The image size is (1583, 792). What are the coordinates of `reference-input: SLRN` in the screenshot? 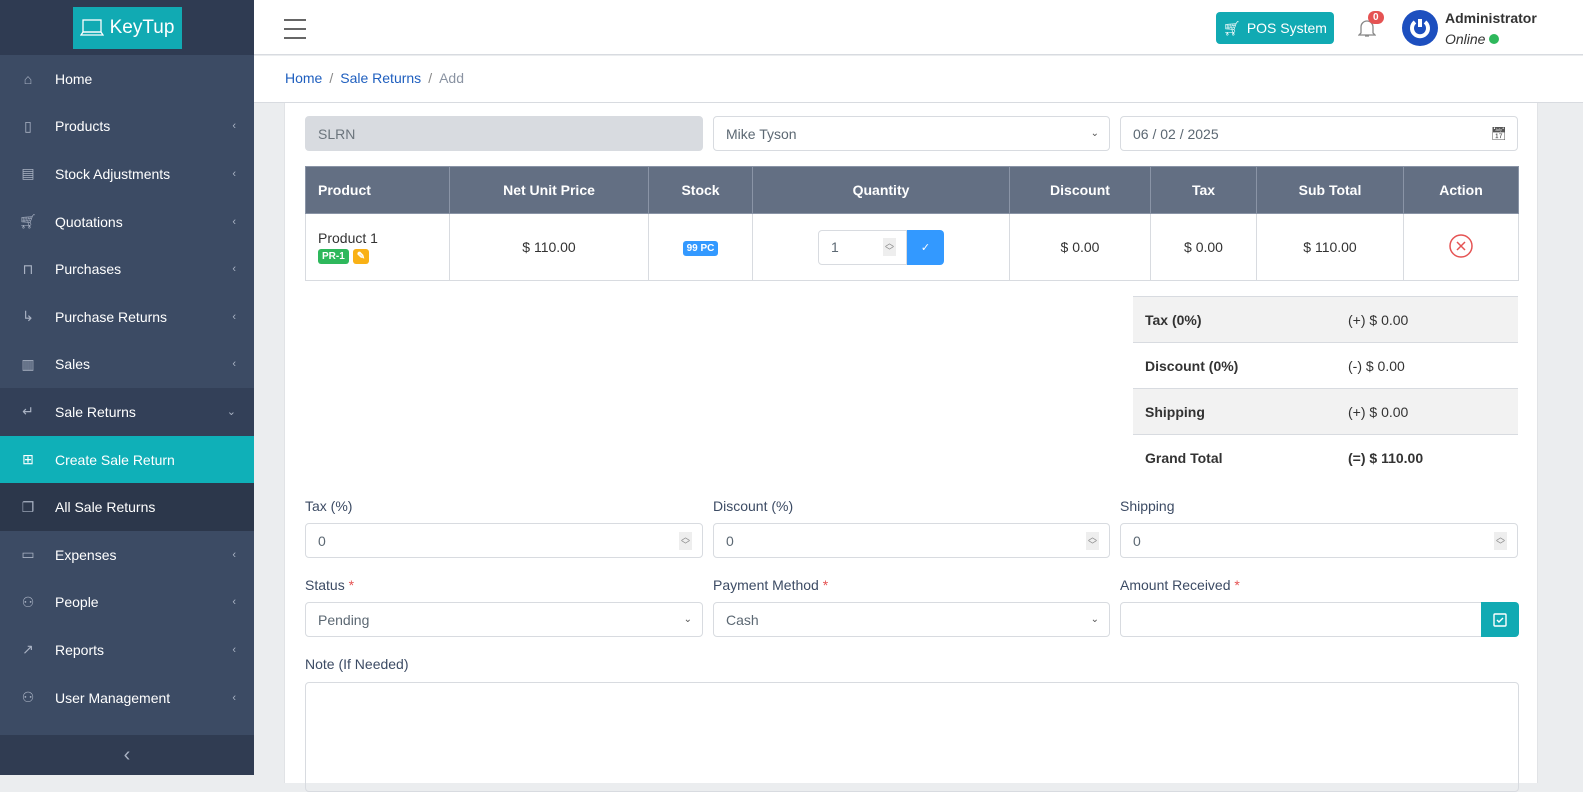 It's located at (504, 133).